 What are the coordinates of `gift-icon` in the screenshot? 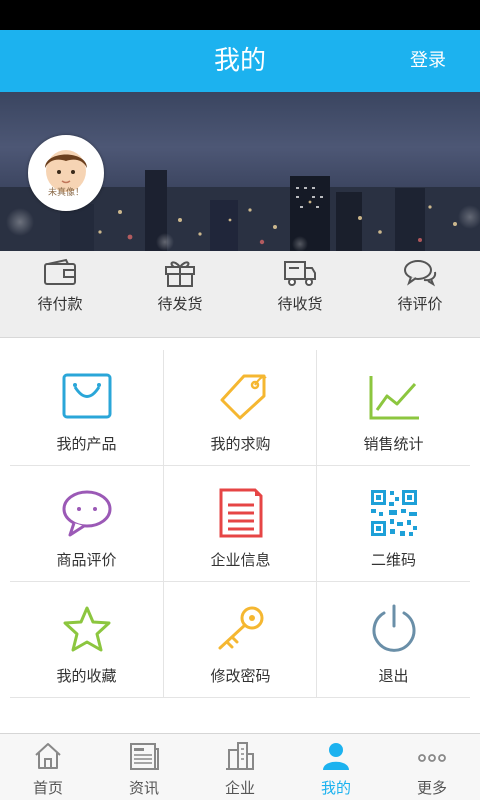 It's located at (180, 274).